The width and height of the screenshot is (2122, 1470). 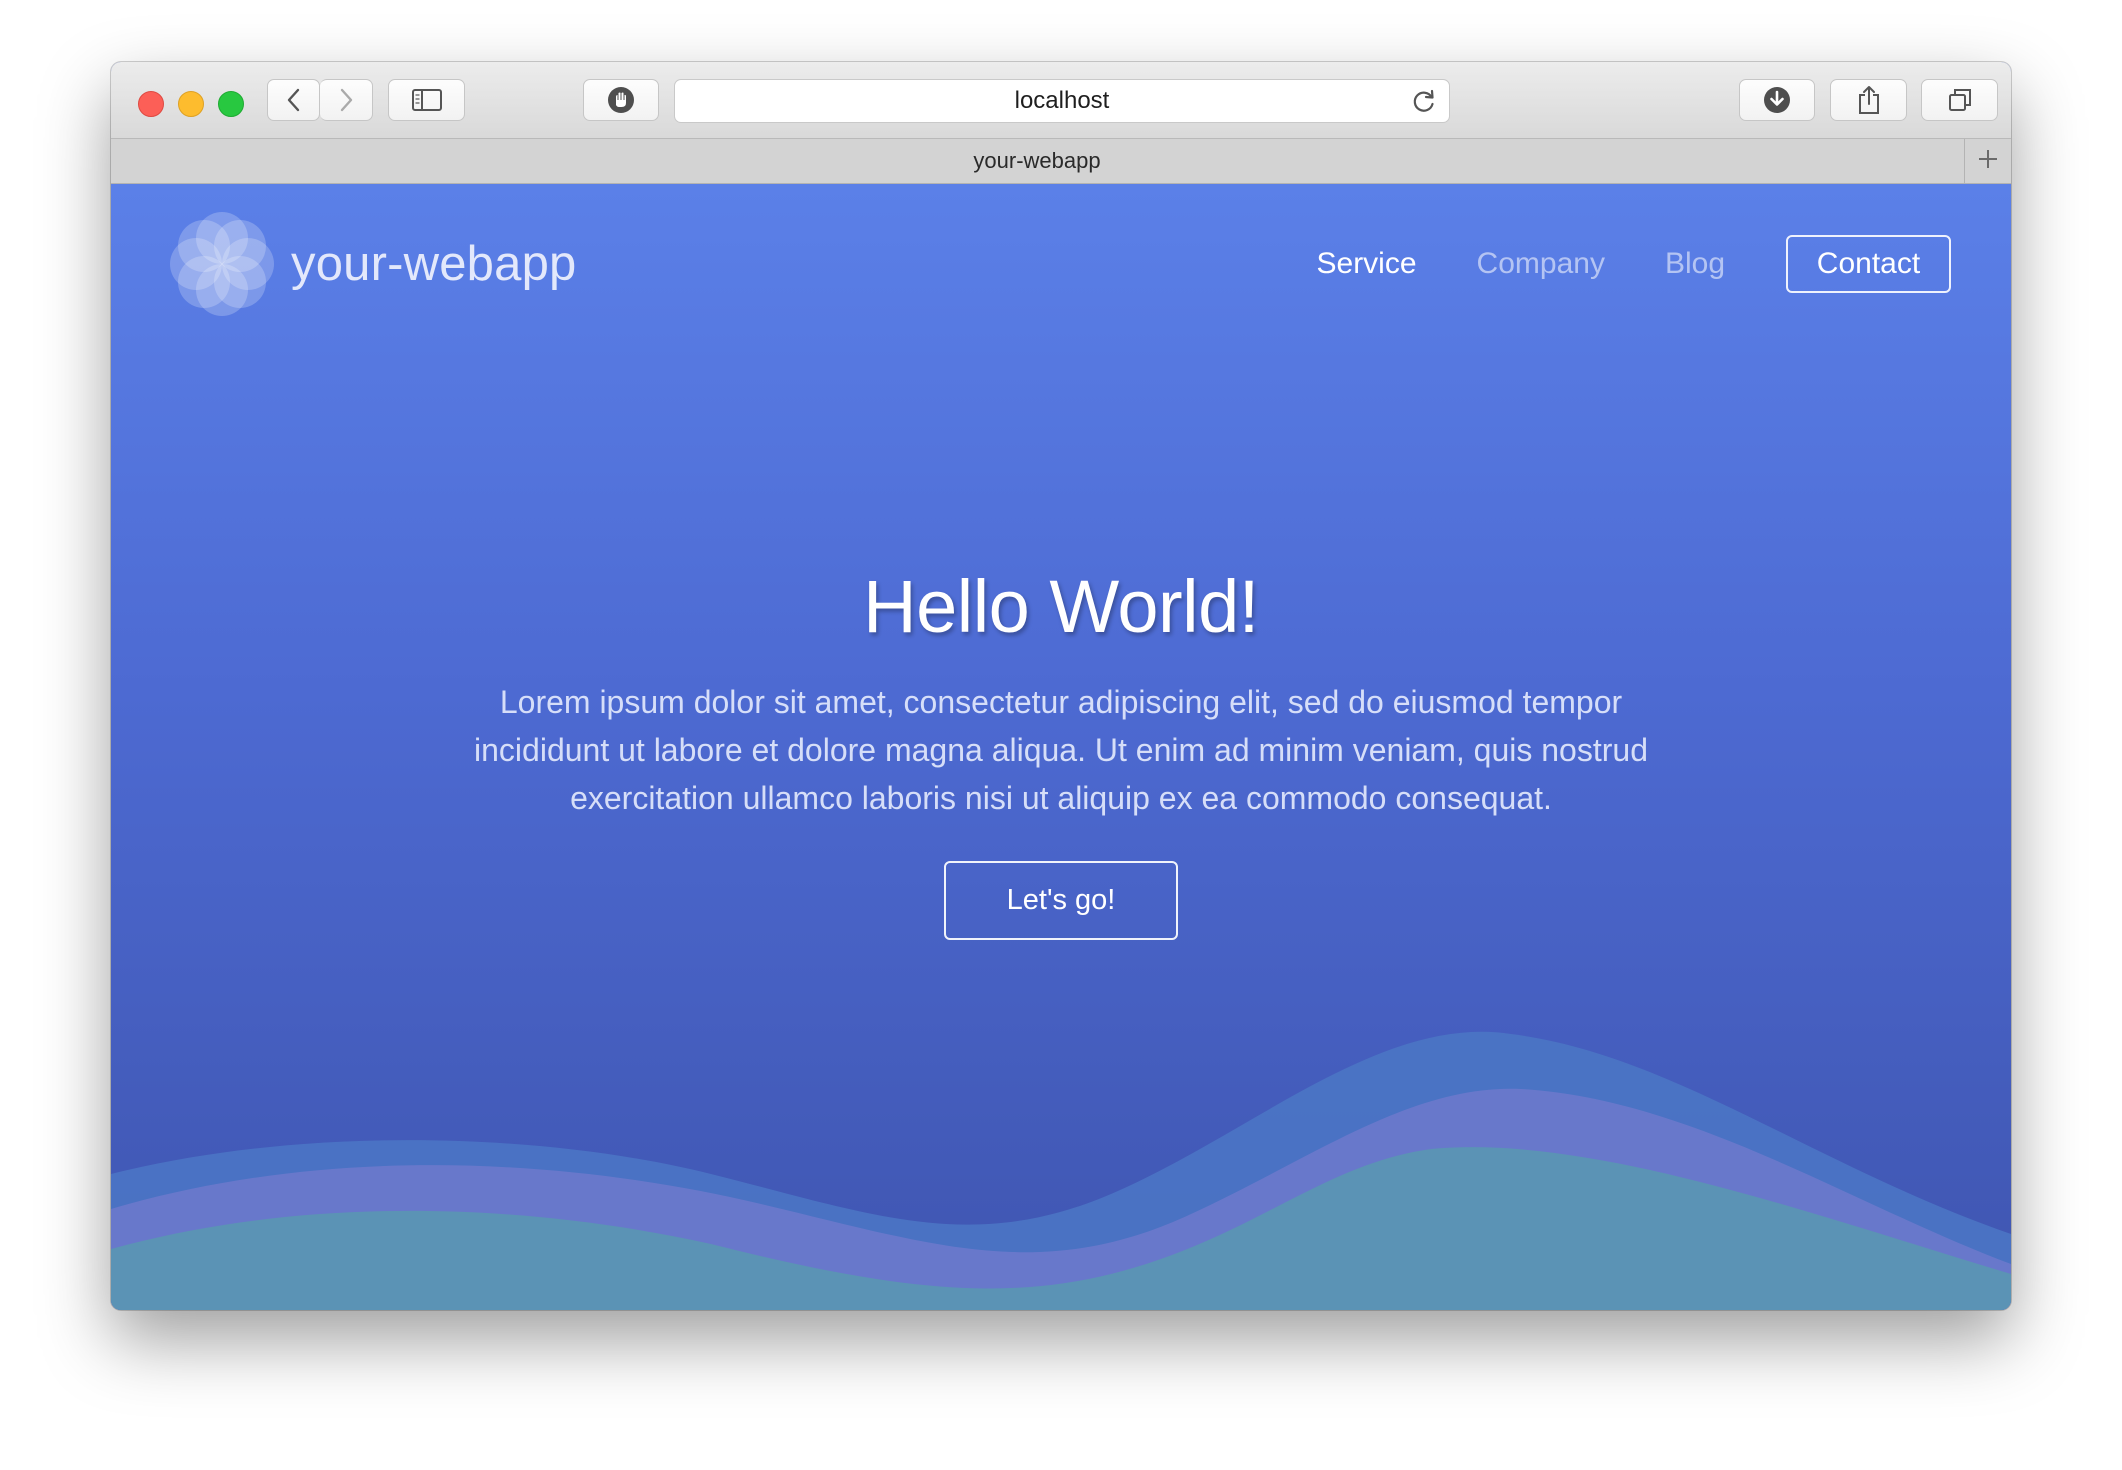 I want to click on address-text: localhost, so click(x=1062, y=100).